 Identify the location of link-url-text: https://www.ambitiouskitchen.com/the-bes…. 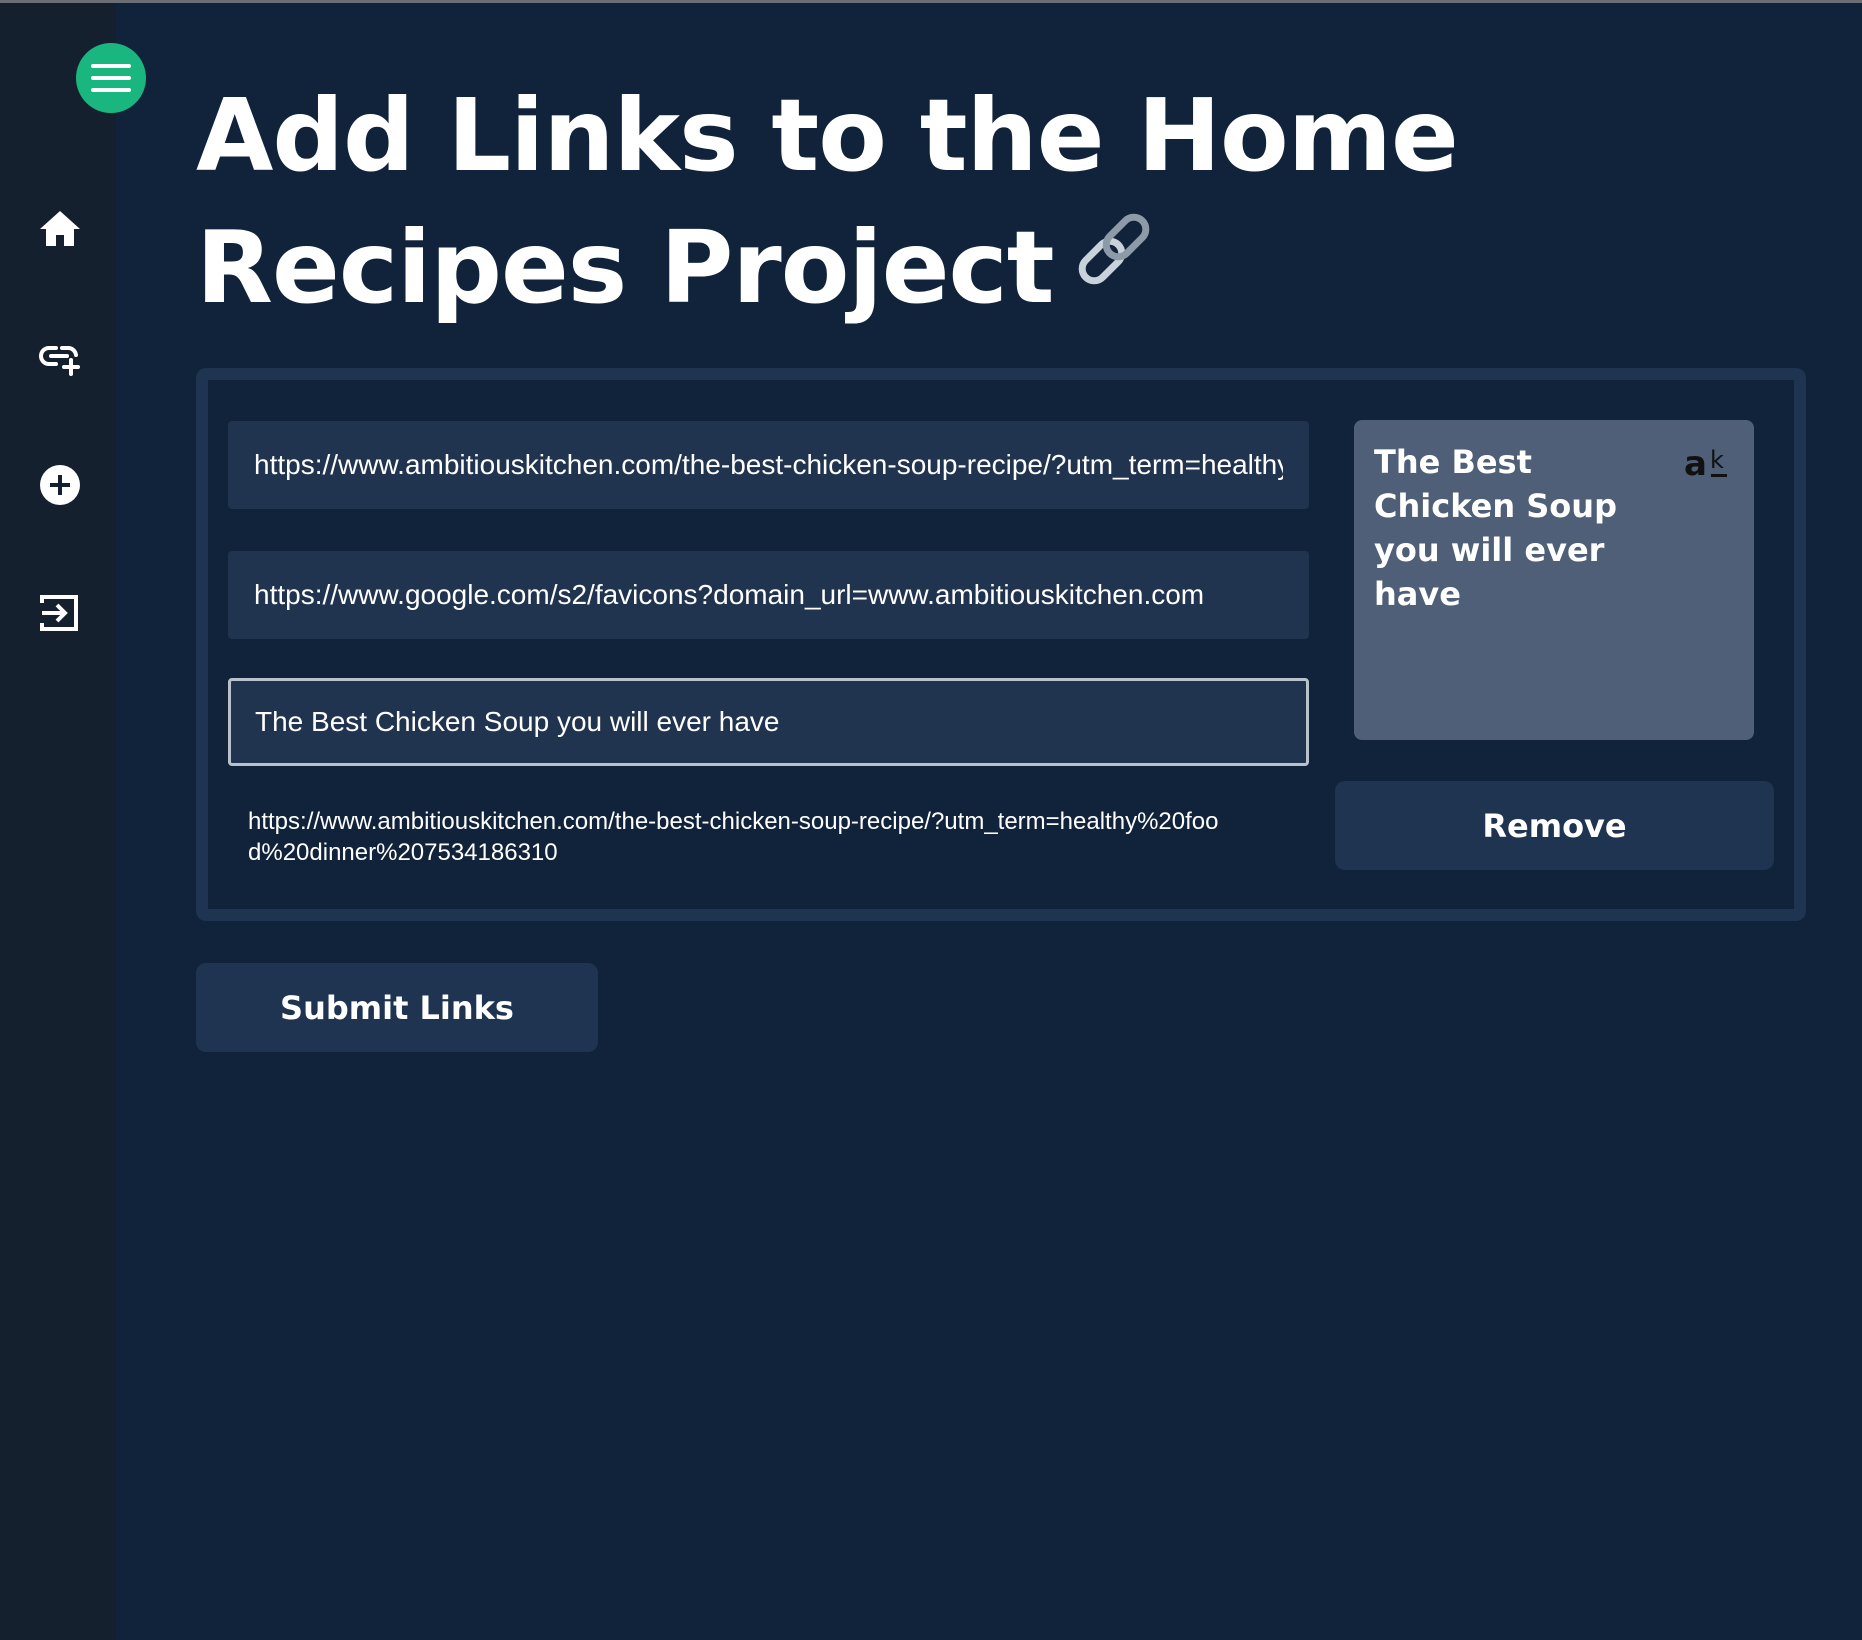
(733, 837).